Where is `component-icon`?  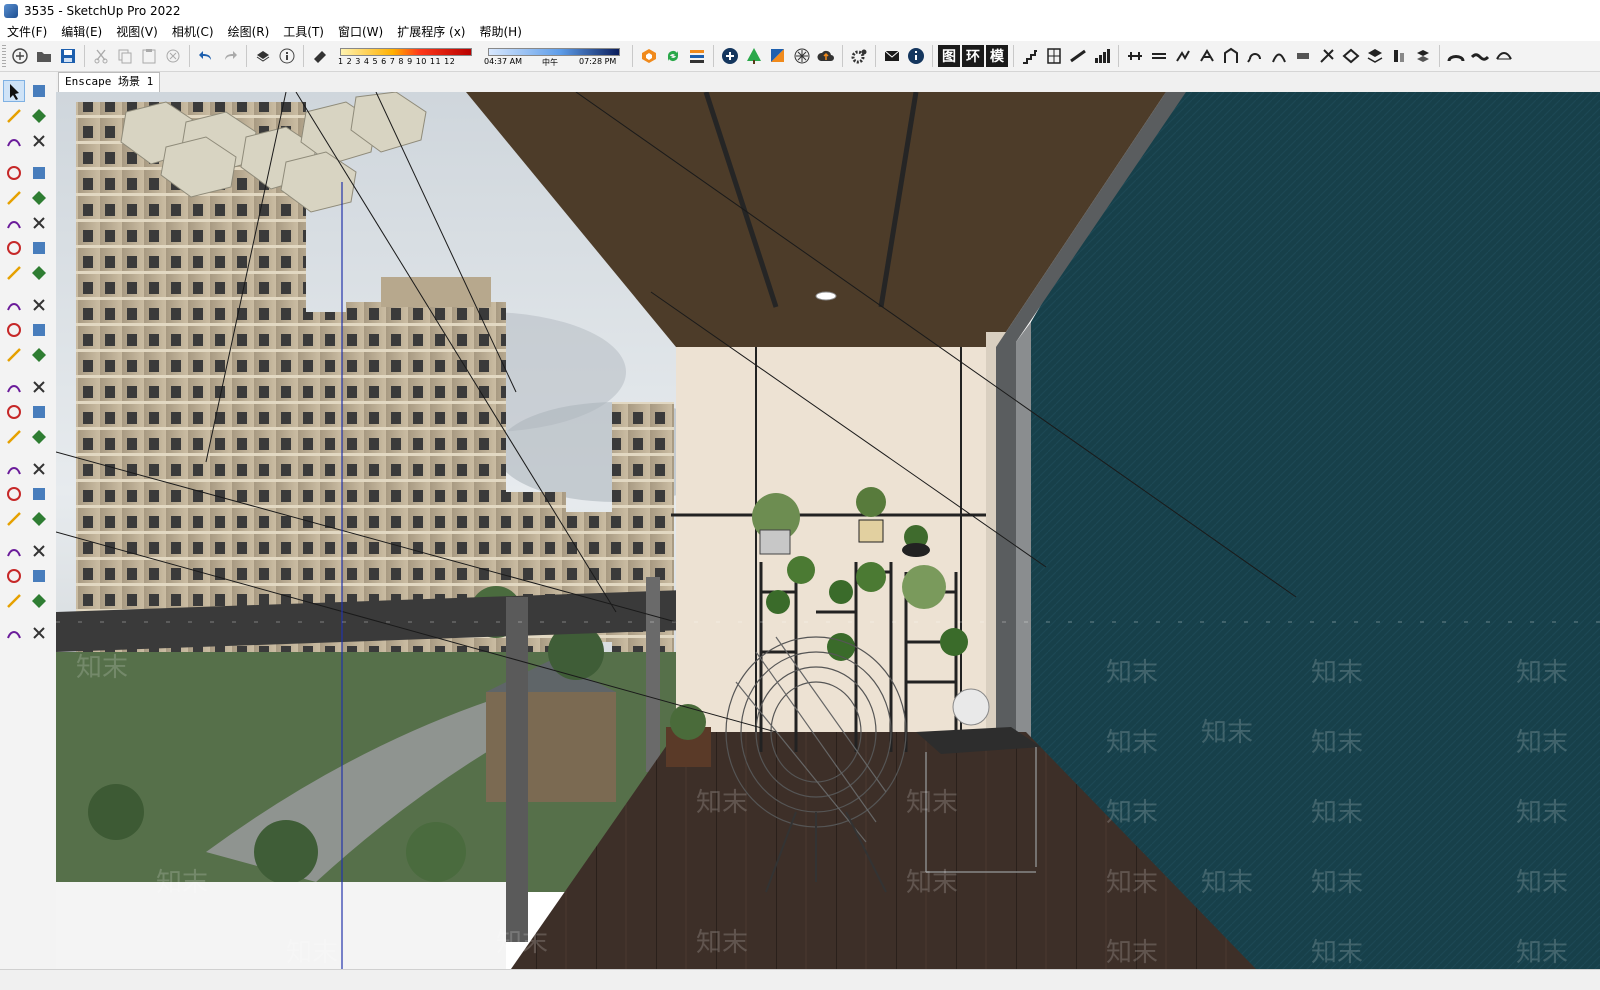
component-icon is located at coordinates (14, 141).